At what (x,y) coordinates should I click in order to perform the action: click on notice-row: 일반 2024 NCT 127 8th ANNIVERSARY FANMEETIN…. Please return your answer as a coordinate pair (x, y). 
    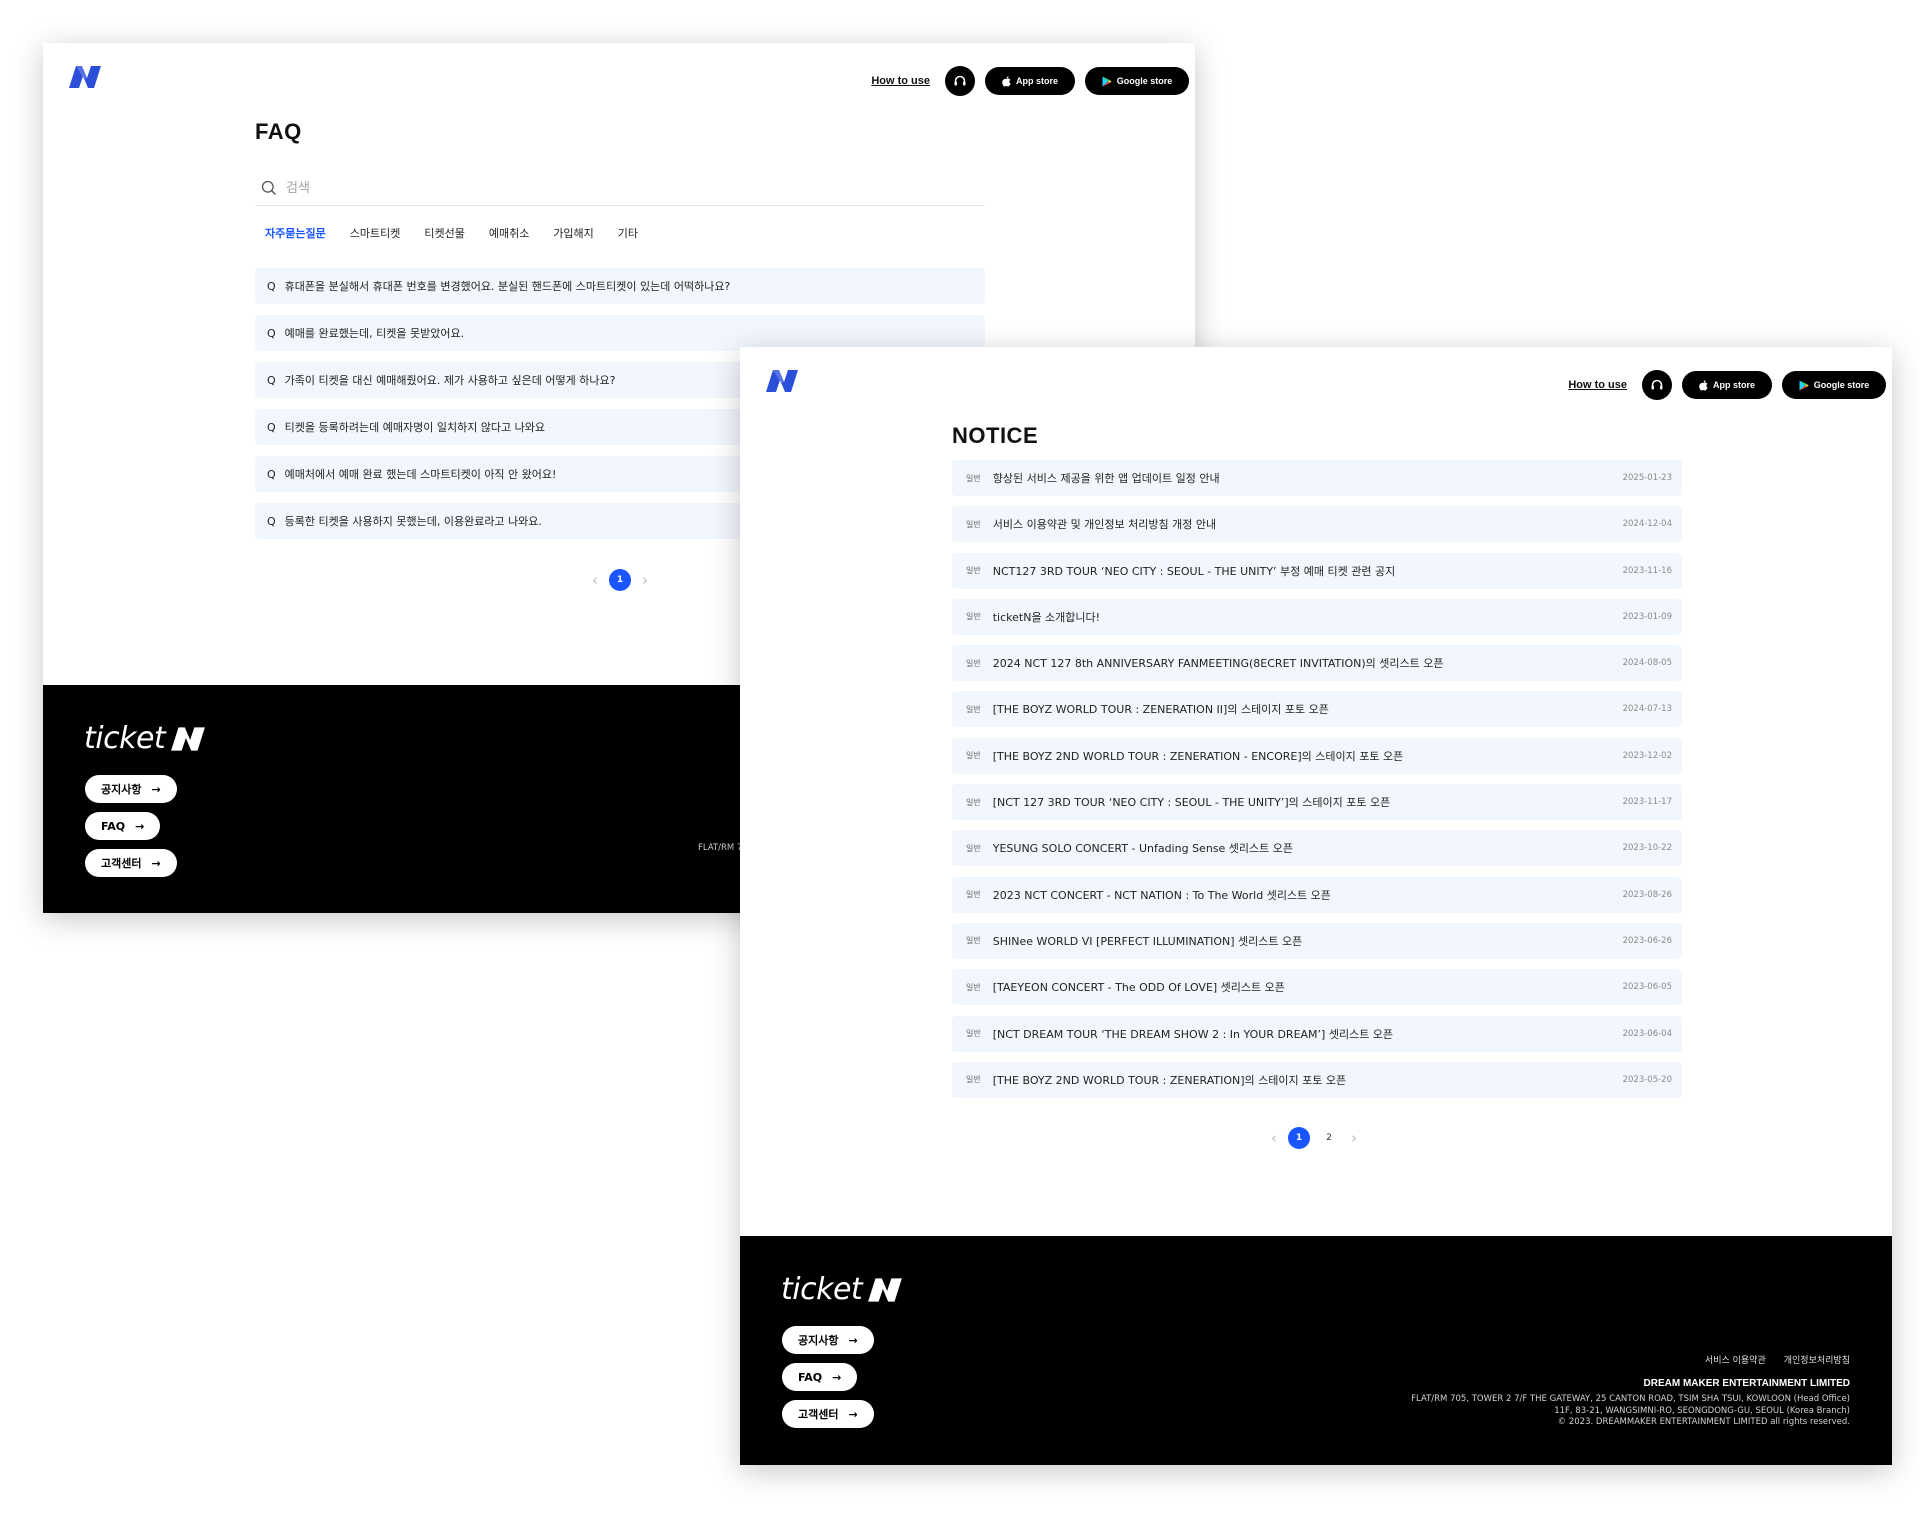
    Looking at the image, I should click on (1317, 663).